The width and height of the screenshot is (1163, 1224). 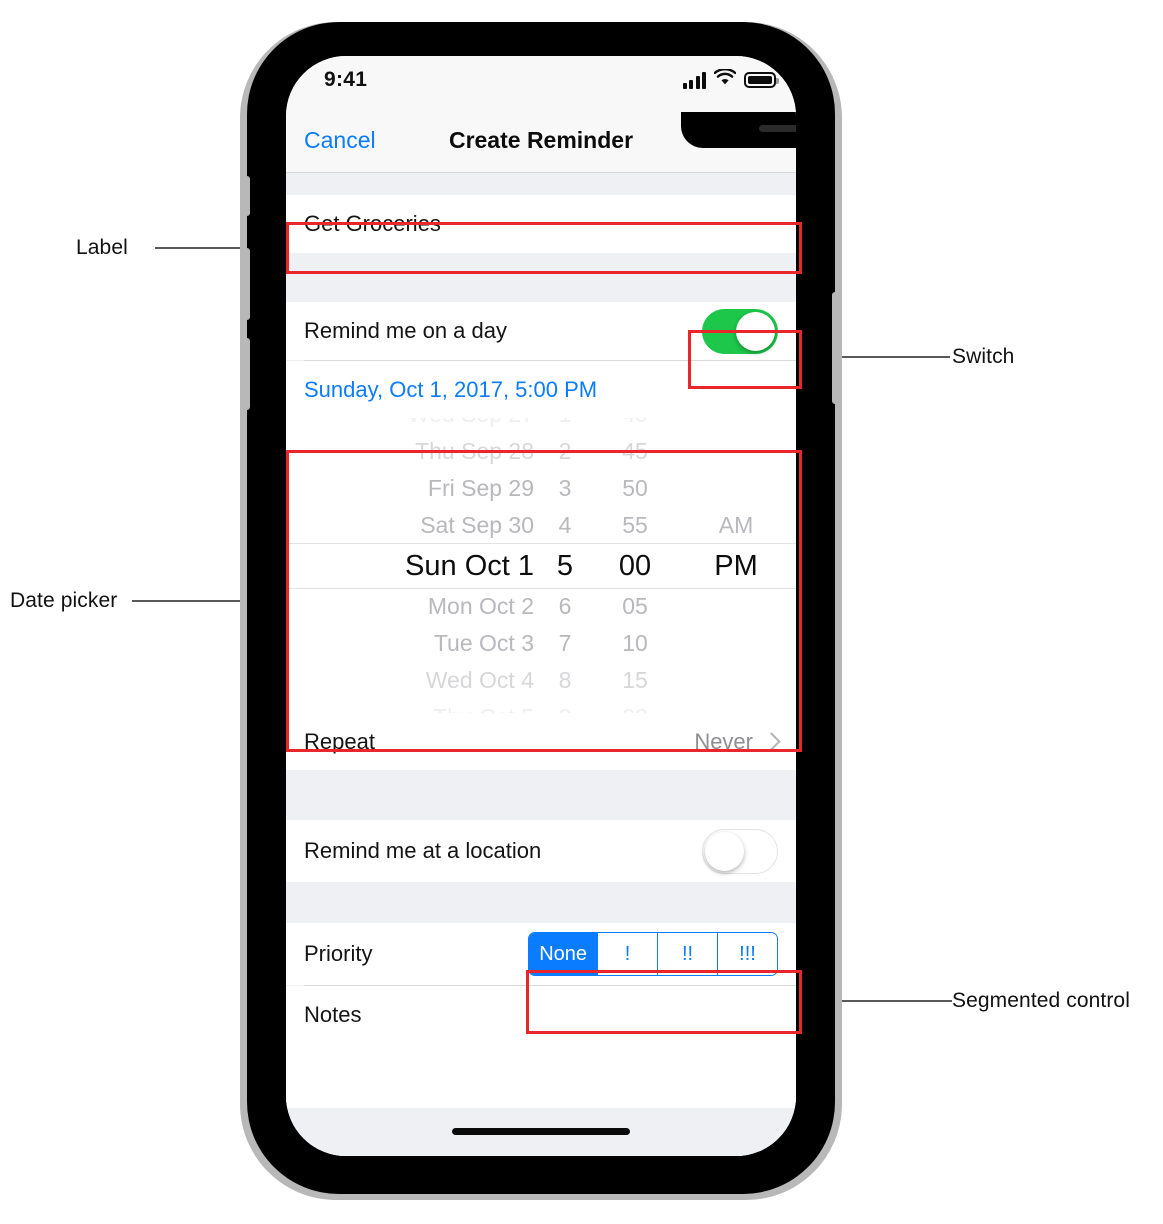 I want to click on picker-selection-top-line, so click(x=541, y=543).